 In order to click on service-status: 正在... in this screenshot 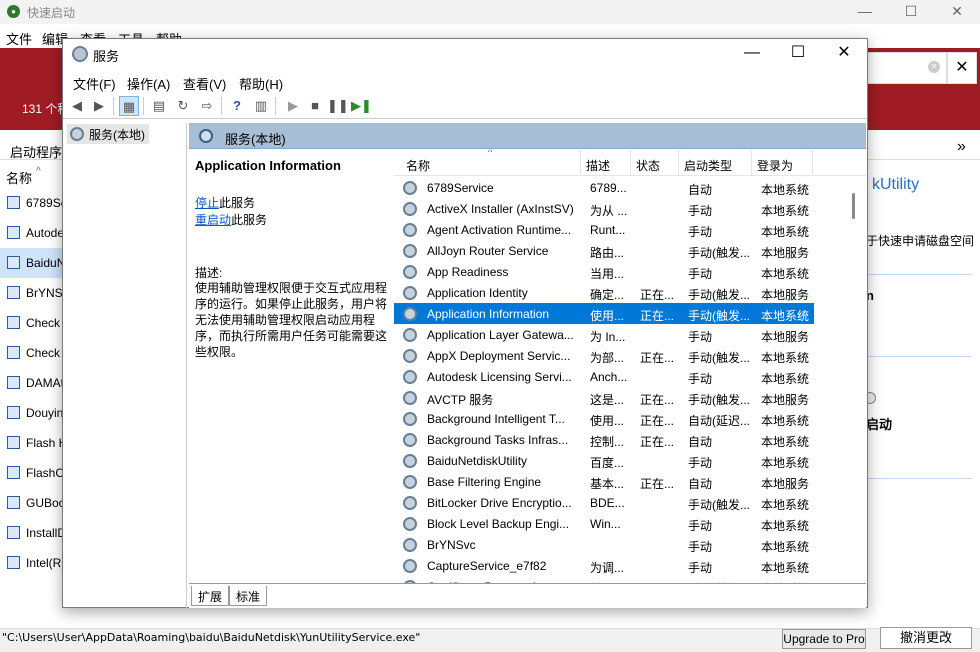, I will do `click(657, 484)`.